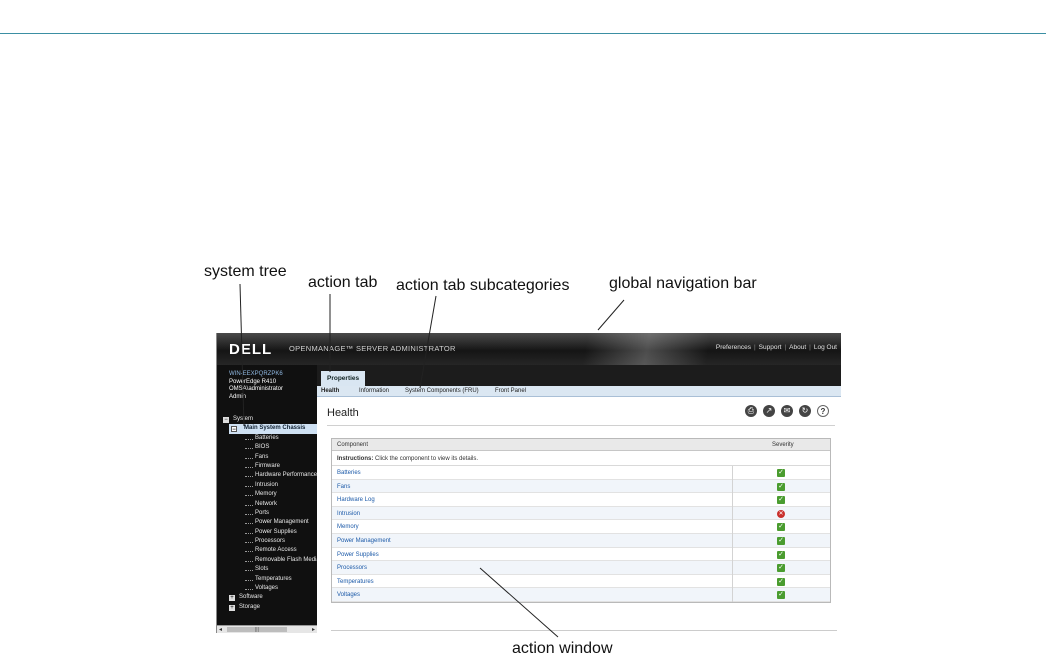  Describe the element at coordinates (256, 375) in the screenshot. I see `host-name: WIN-EEXPQRZPK6` at that location.